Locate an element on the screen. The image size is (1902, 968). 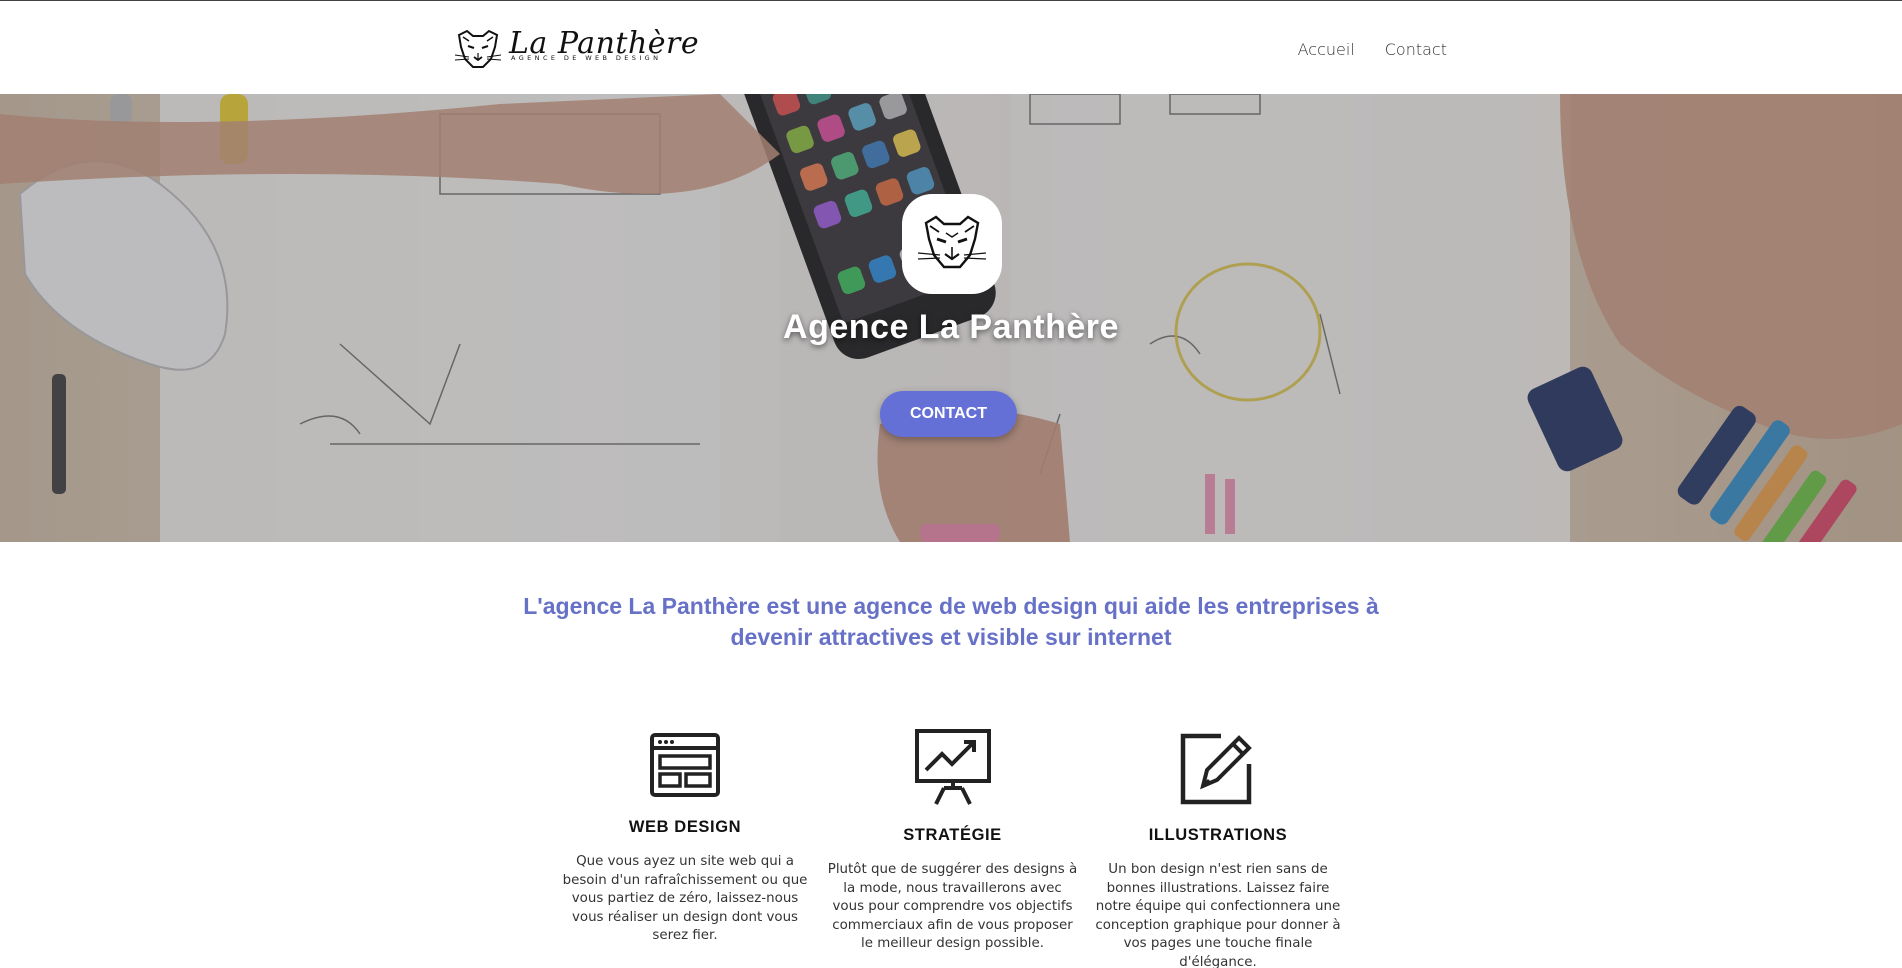
panther-head-icon is located at coordinates (952, 242).